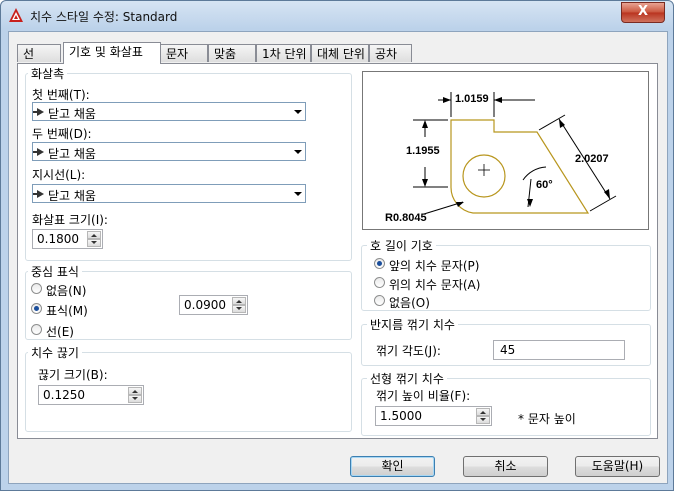  I want to click on tab-fit: 맞춤, so click(232, 53).